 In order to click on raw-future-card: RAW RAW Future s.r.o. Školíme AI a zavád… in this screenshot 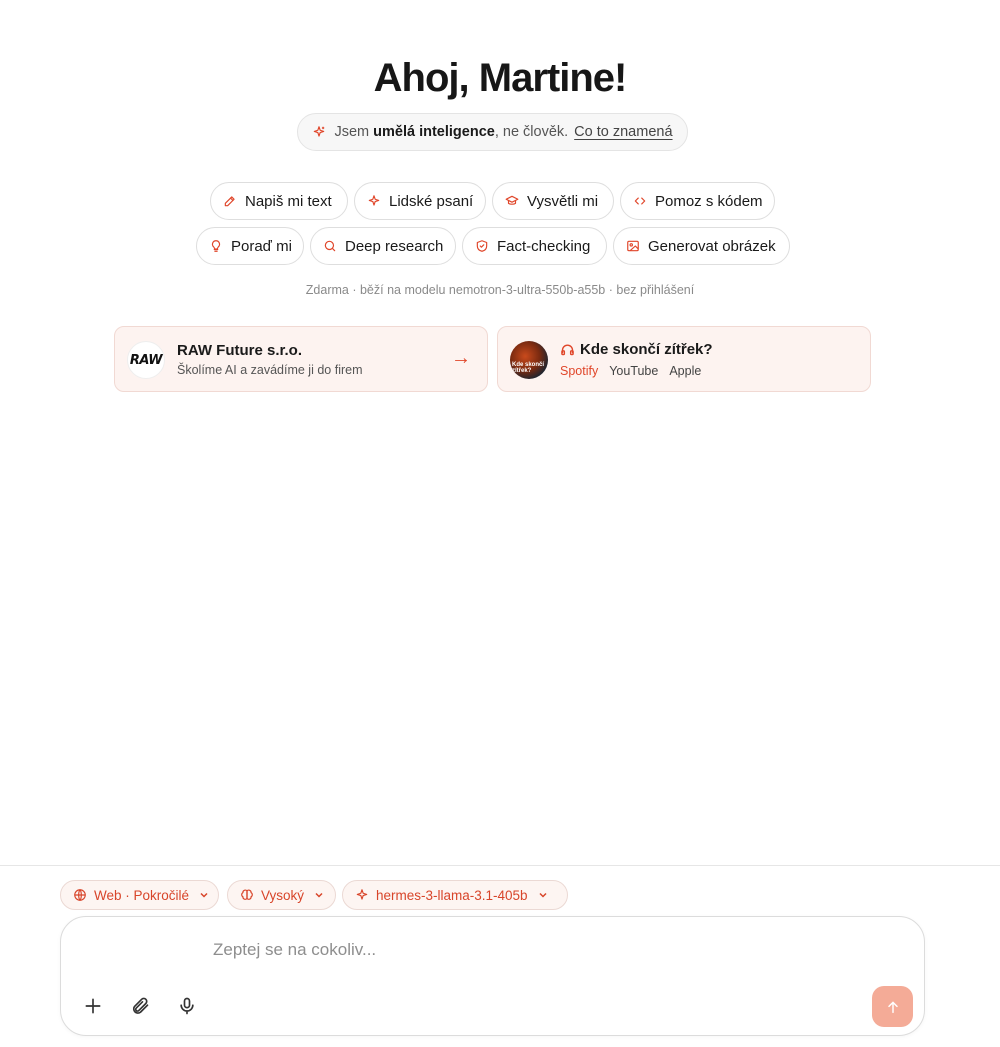, I will do `click(301, 359)`.